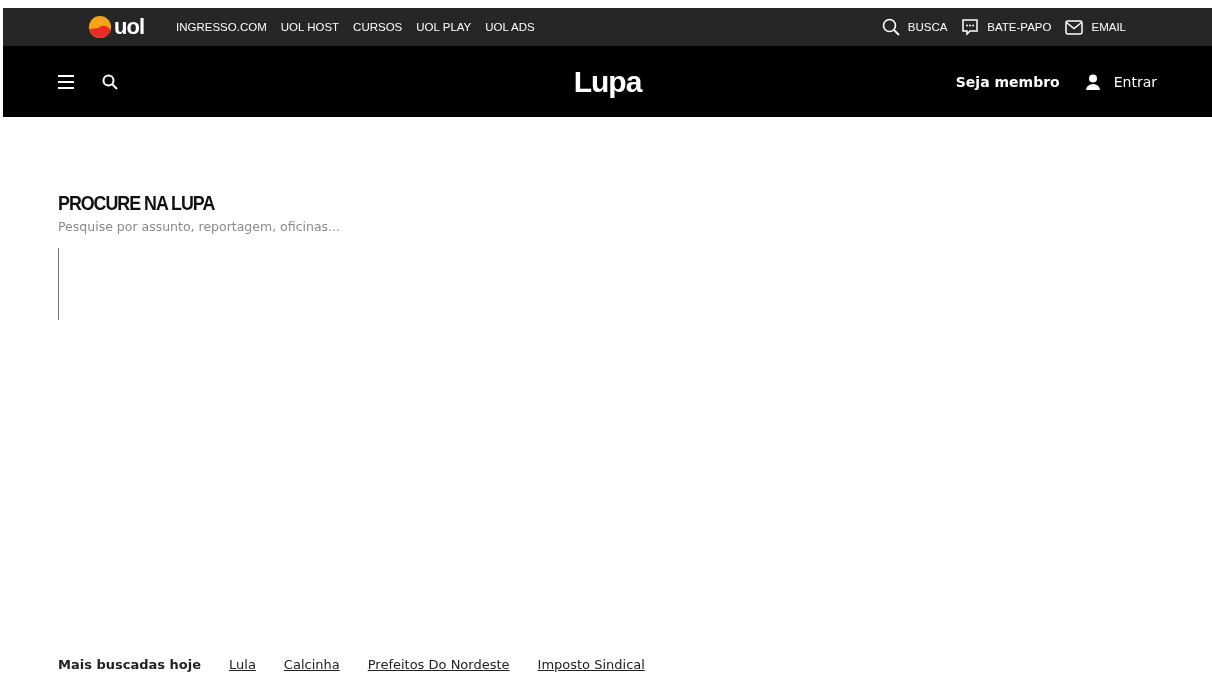 This screenshot has width=1212, height=688. I want to click on search-icon, so click(890, 27).